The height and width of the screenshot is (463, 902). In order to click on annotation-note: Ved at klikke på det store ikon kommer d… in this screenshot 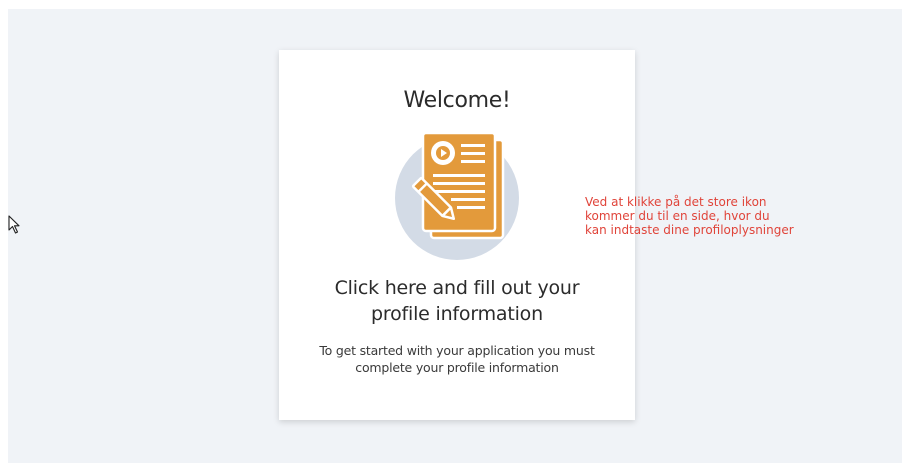, I will do `click(735, 216)`.